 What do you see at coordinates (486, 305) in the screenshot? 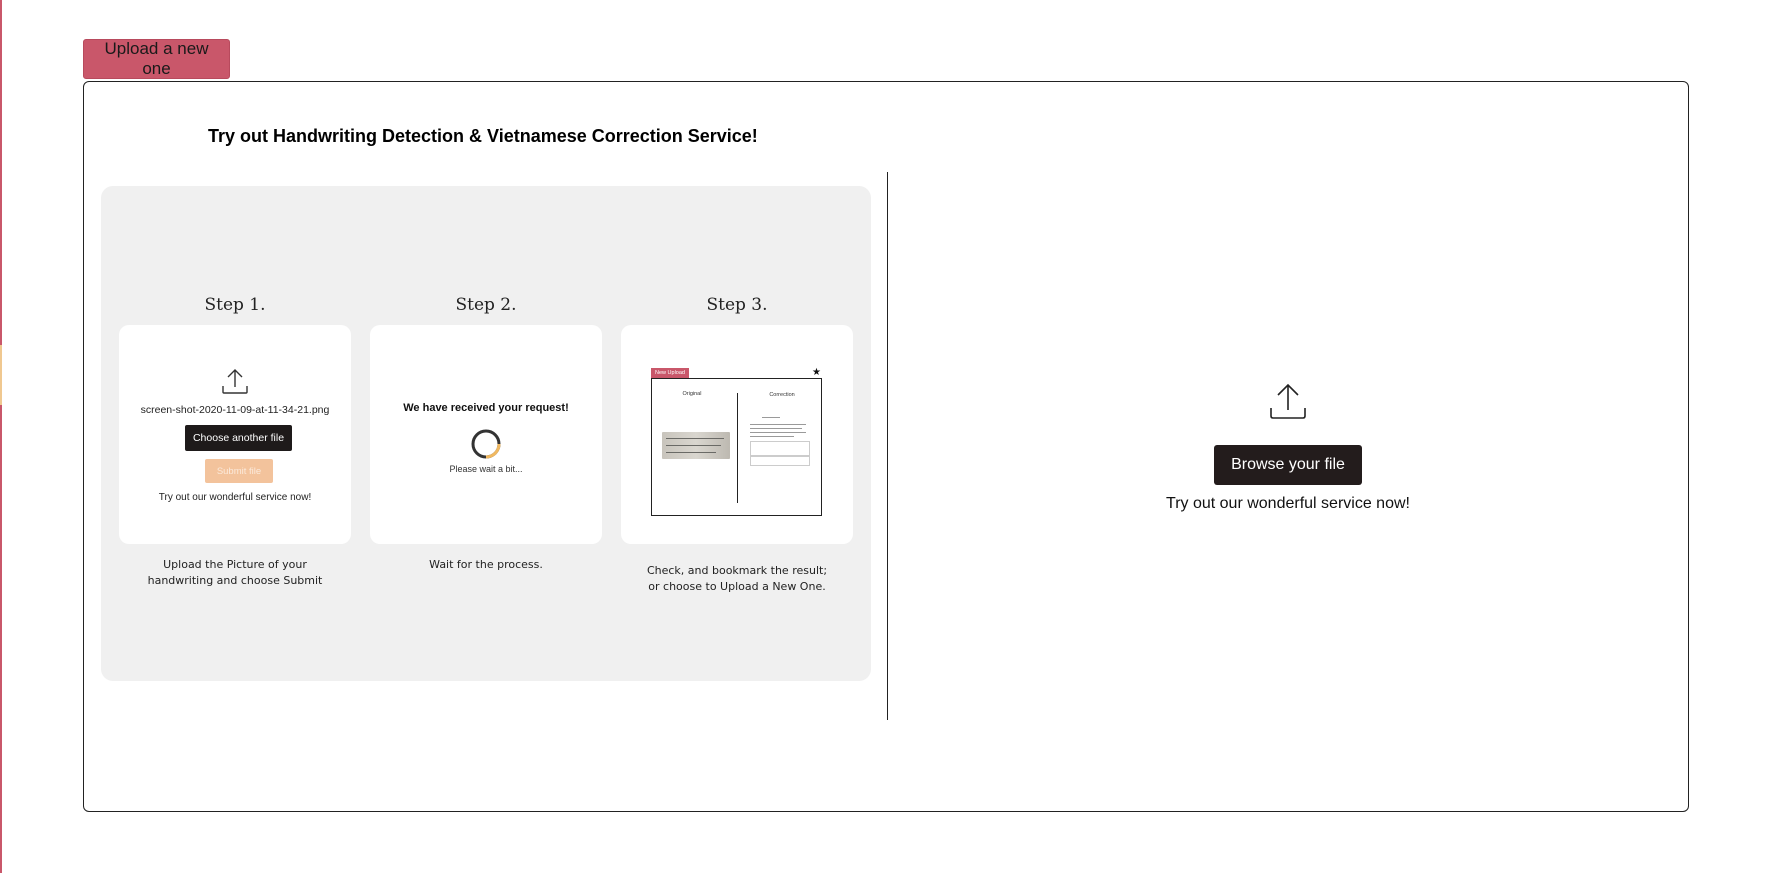
I see `step-title: Step 2.` at bounding box center [486, 305].